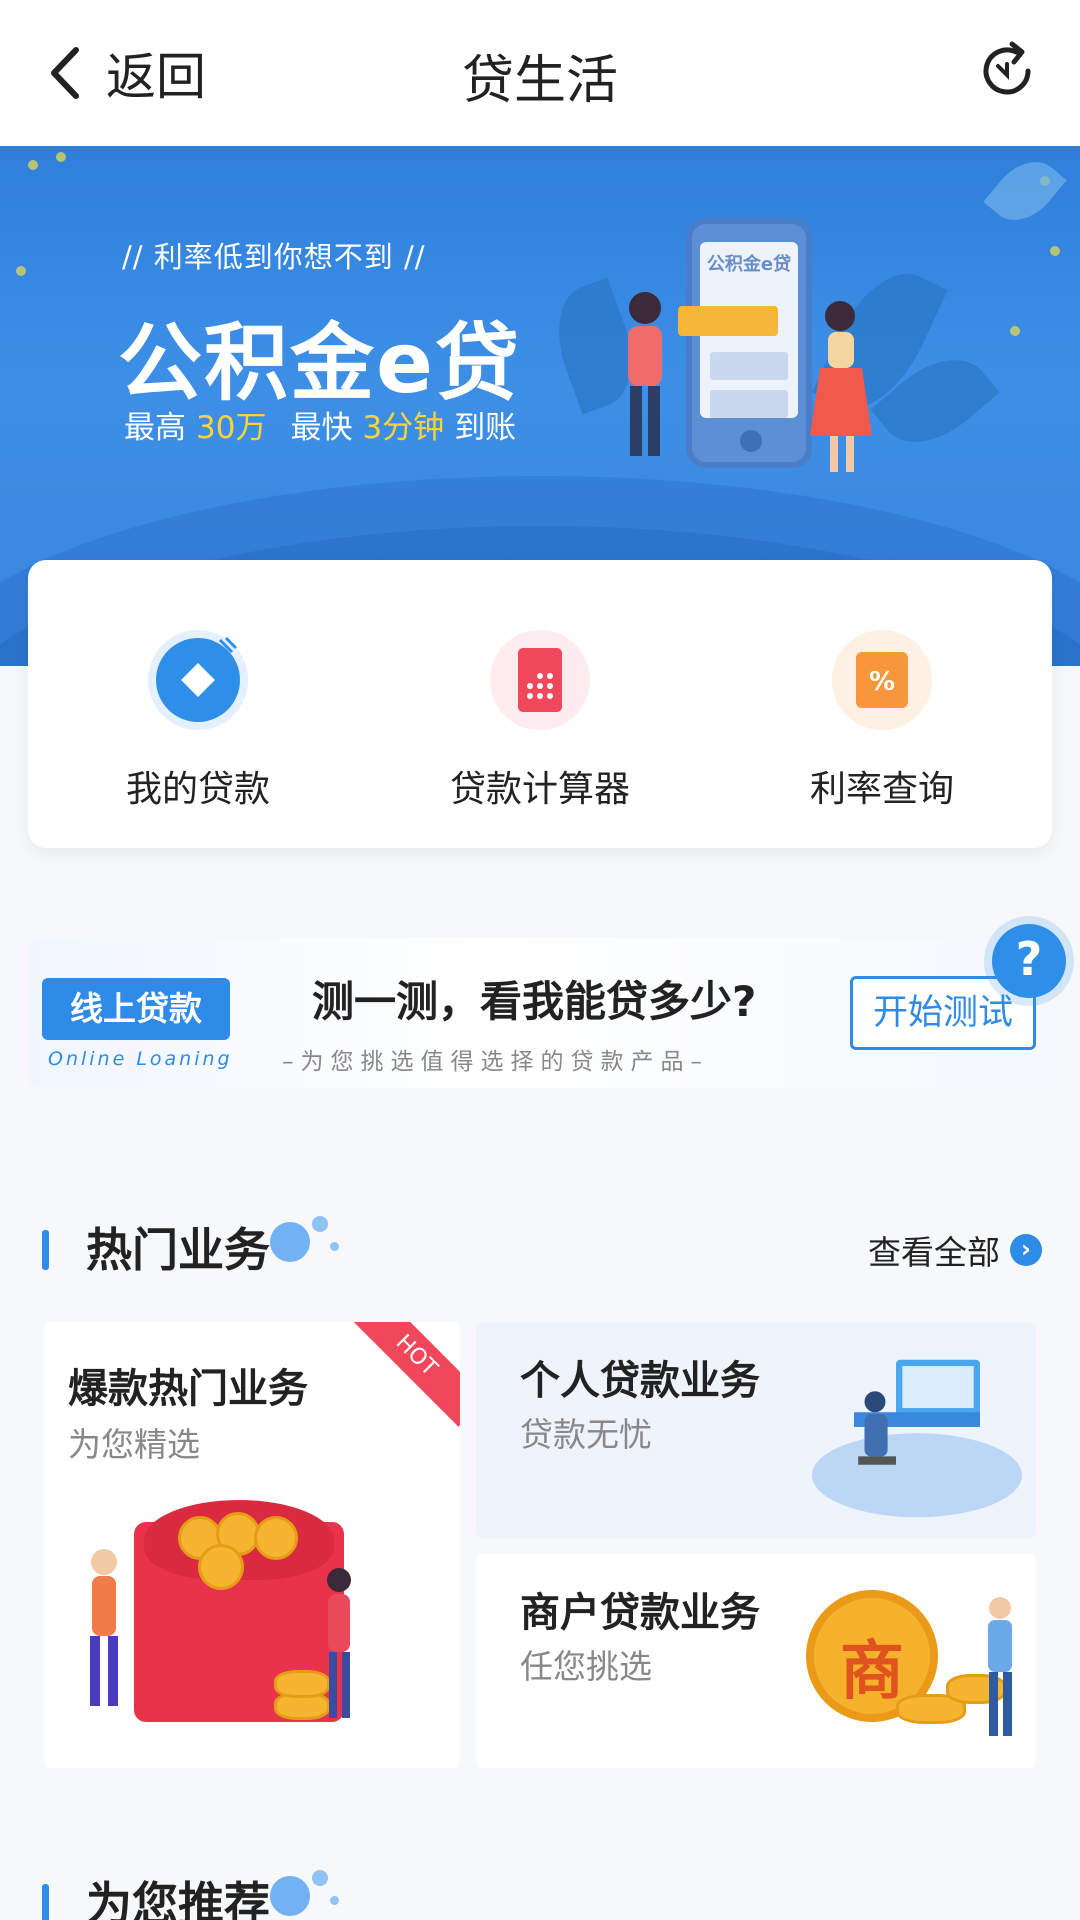 This screenshot has height=1920, width=1080. What do you see at coordinates (178, 1250) in the screenshot?
I see `hot-section-title: 热门业务` at bounding box center [178, 1250].